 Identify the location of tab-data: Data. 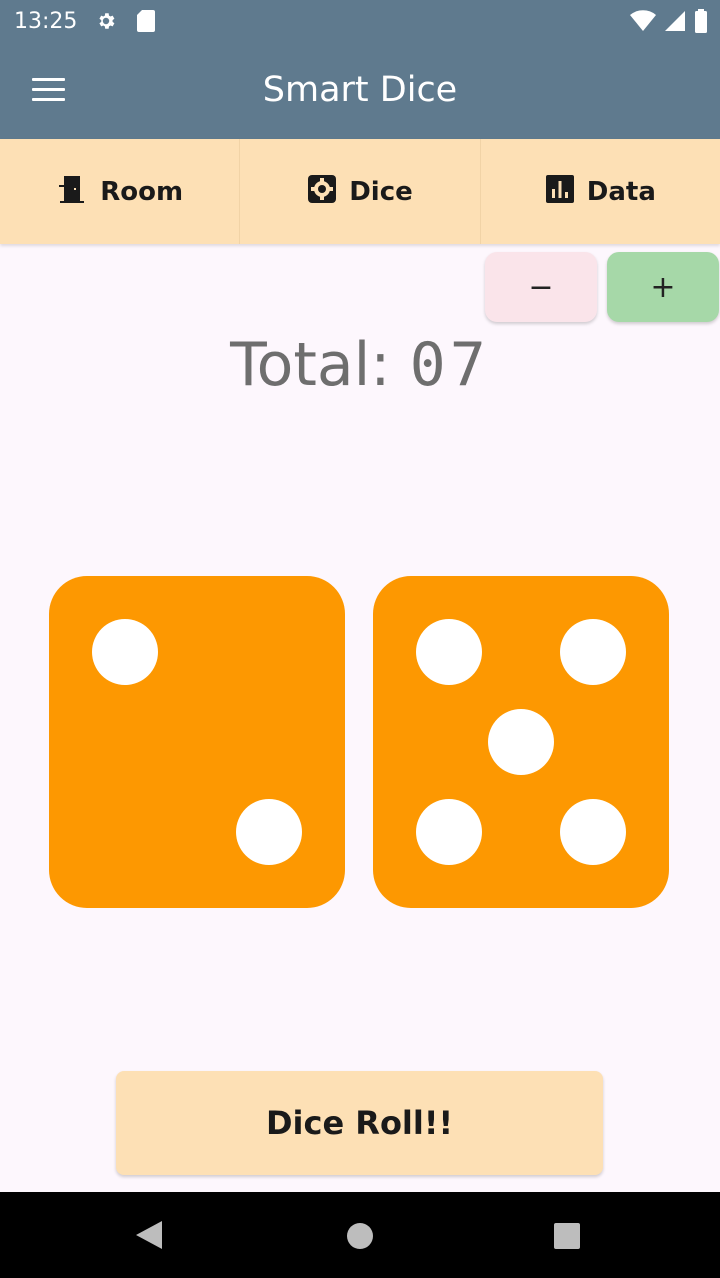
(600, 191).